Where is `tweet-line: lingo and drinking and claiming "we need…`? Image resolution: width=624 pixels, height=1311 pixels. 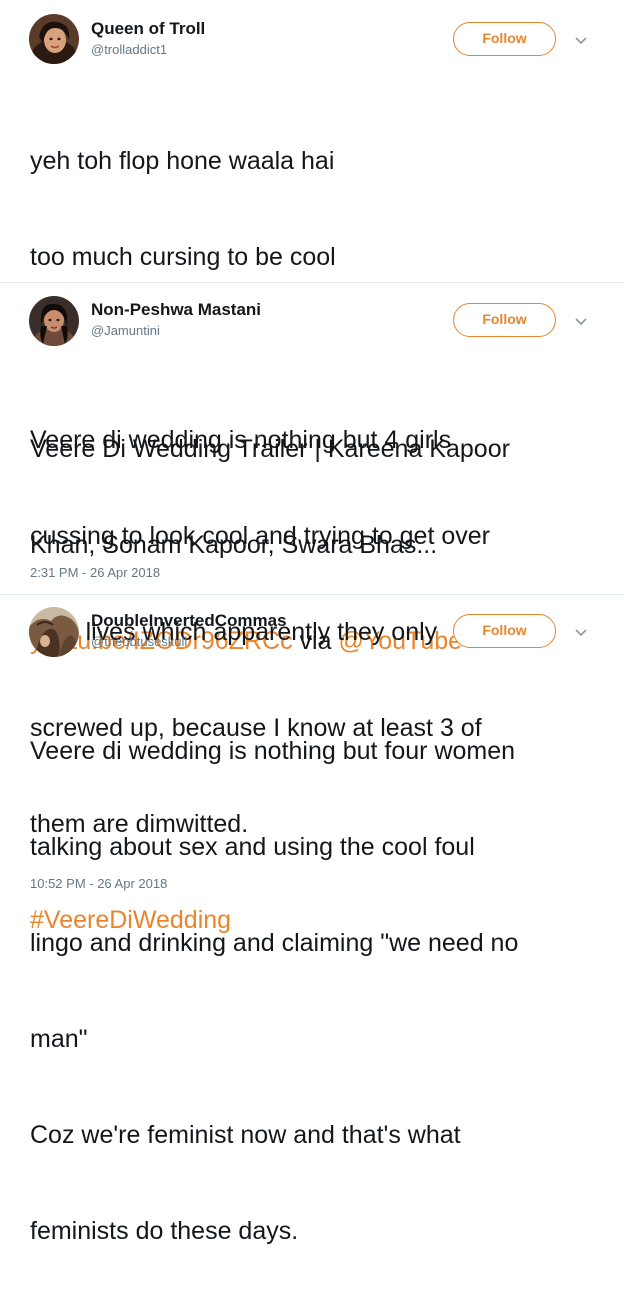 tweet-line: lingo and drinking and claiming "we need… is located at coordinates (274, 943).